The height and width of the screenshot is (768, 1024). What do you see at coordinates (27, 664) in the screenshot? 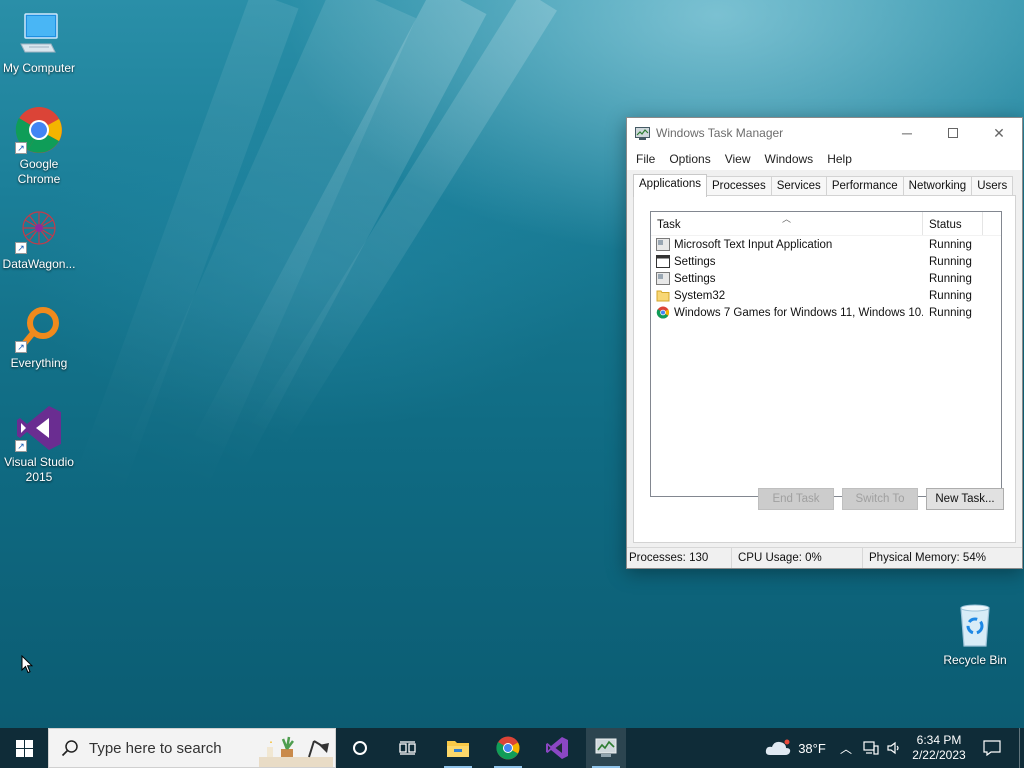
I see `mouse-cursor-icon` at bounding box center [27, 664].